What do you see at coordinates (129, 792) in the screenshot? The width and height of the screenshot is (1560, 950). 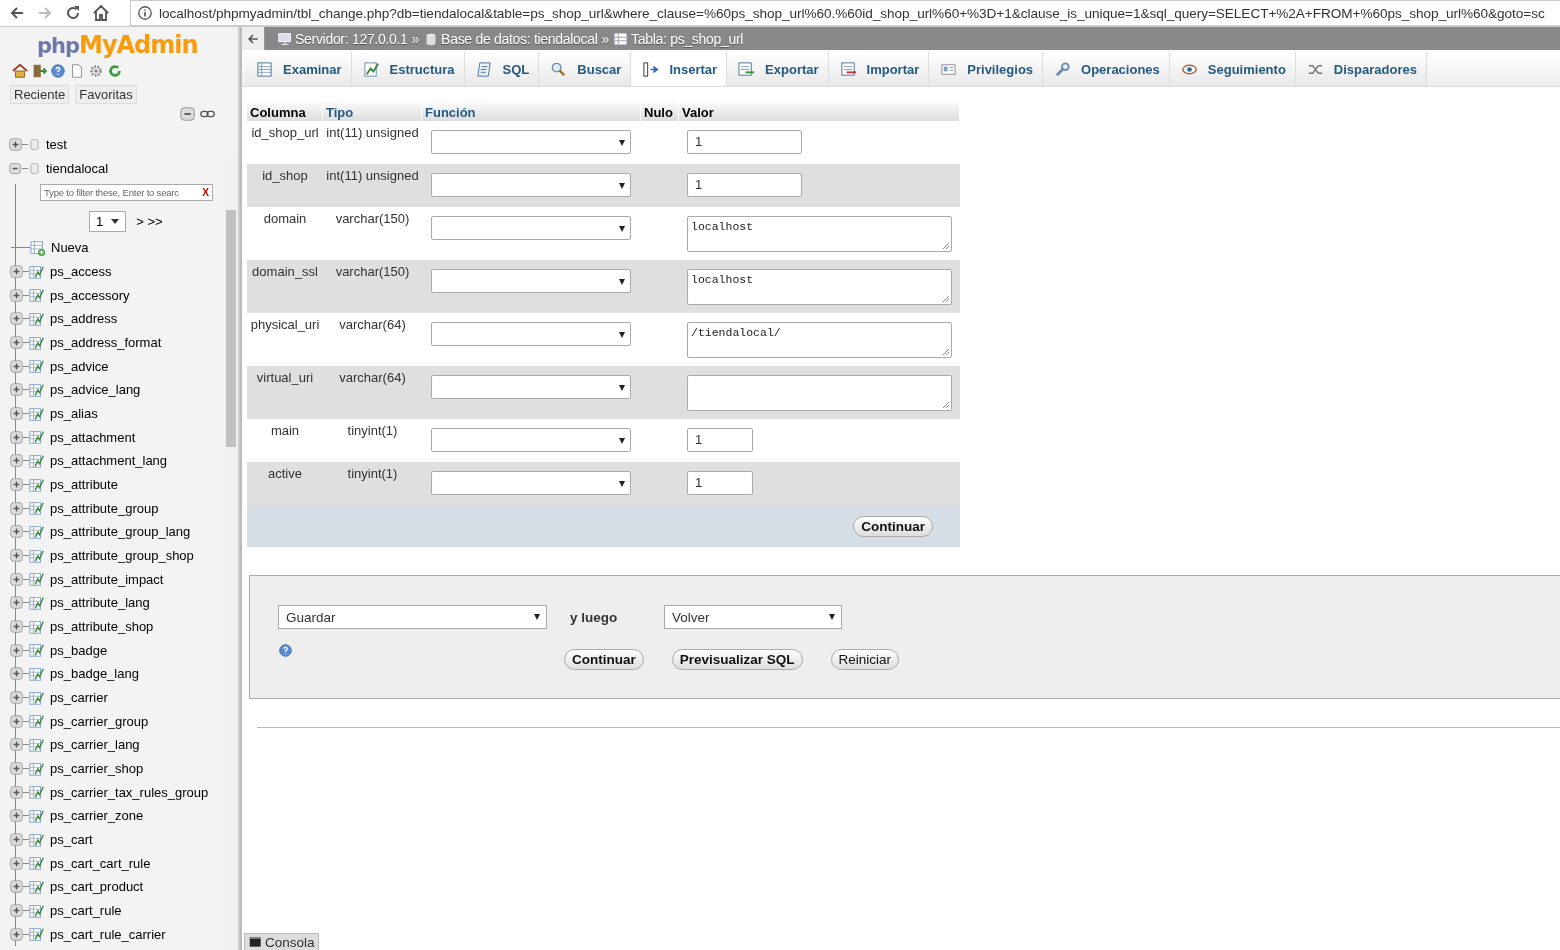 I see `table-name: ps_carrier_tax_rules_group` at bounding box center [129, 792].